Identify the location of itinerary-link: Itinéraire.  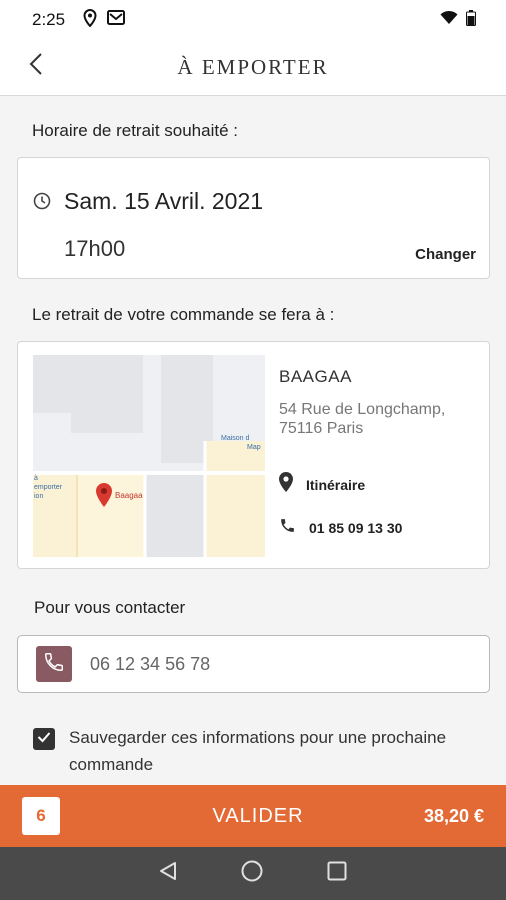
(322, 484).